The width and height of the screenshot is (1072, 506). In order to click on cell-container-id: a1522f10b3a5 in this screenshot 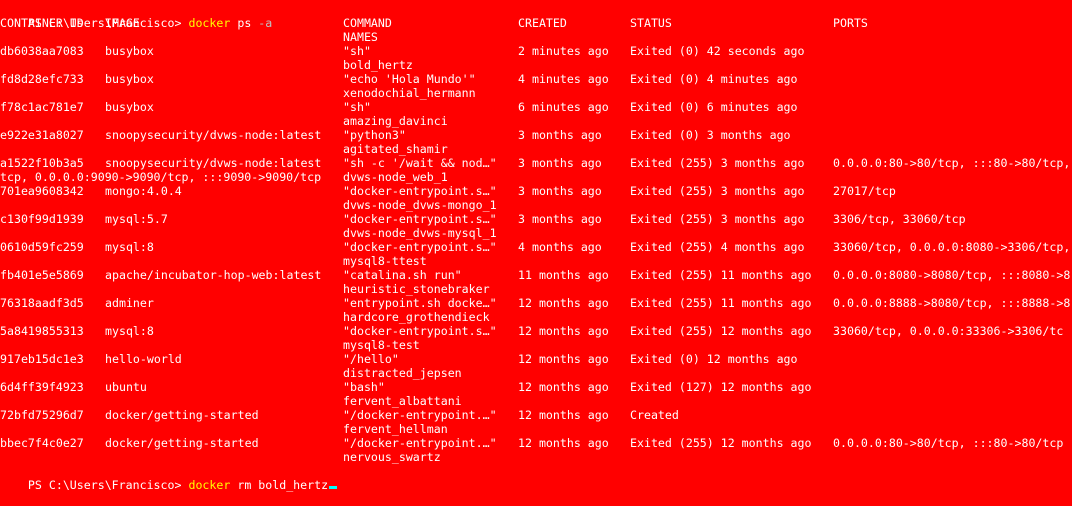, I will do `click(42, 163)`.